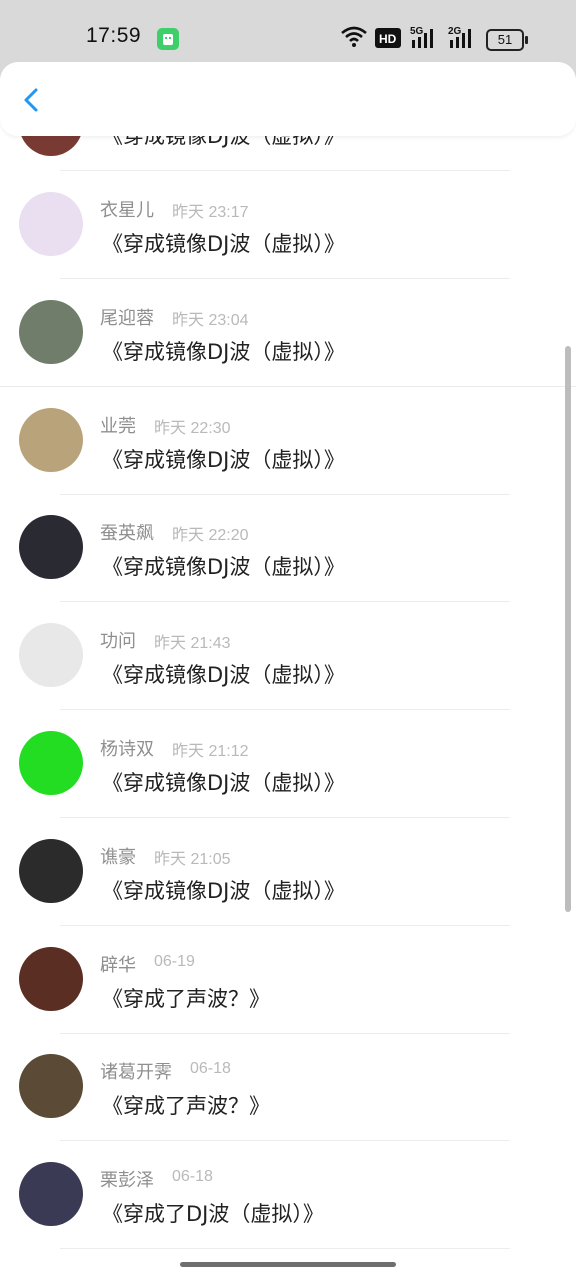 The height and width of the screenshot is (1280, 576). I want to click on app-notification-icon, so click(168, 39).